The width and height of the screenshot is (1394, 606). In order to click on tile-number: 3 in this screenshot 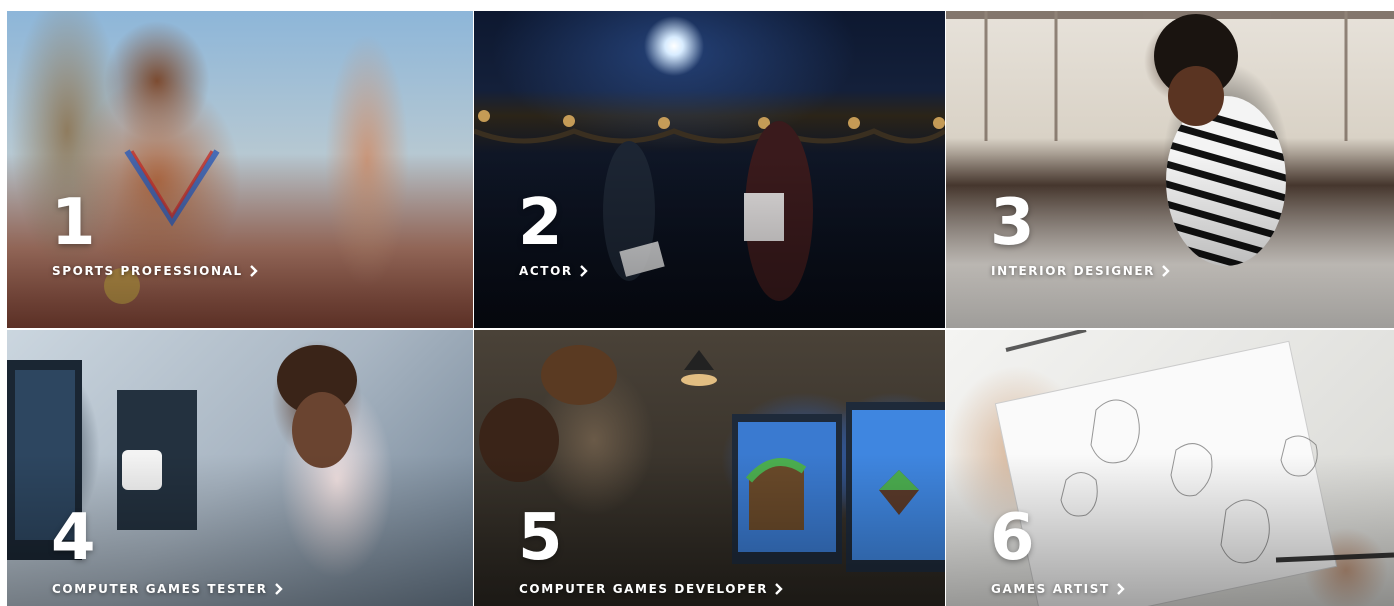, I will do `click(1012, 223)`.